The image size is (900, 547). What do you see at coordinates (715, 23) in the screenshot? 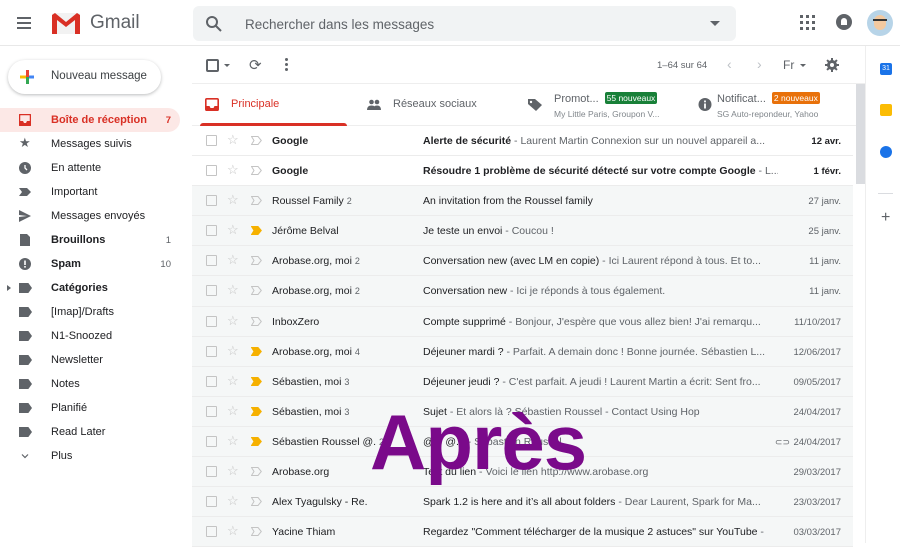
I see `search-options-dropdown-icon` at bounding box center [715, 23].